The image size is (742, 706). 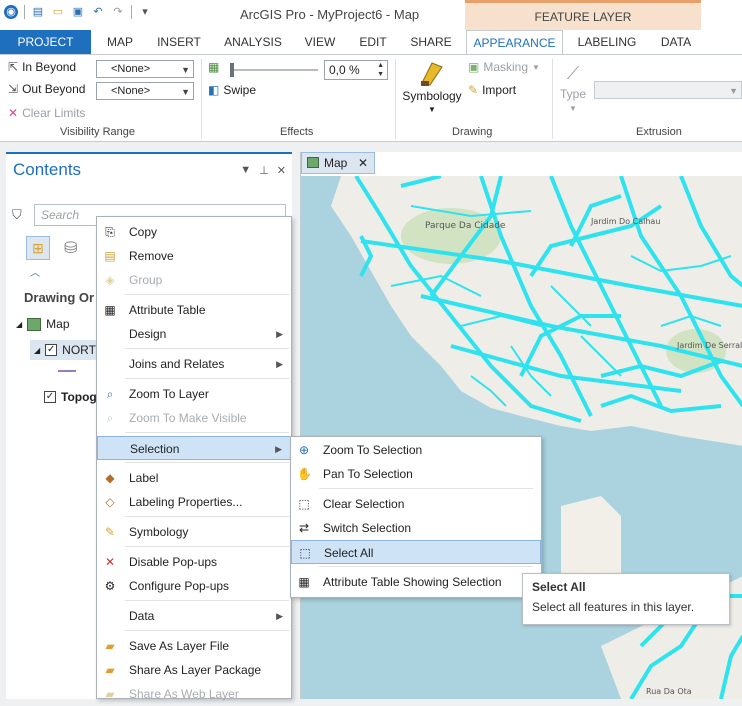 I want to click on out-beyond-button: ⇲ Out Beyond, so click(x=46, y=89).